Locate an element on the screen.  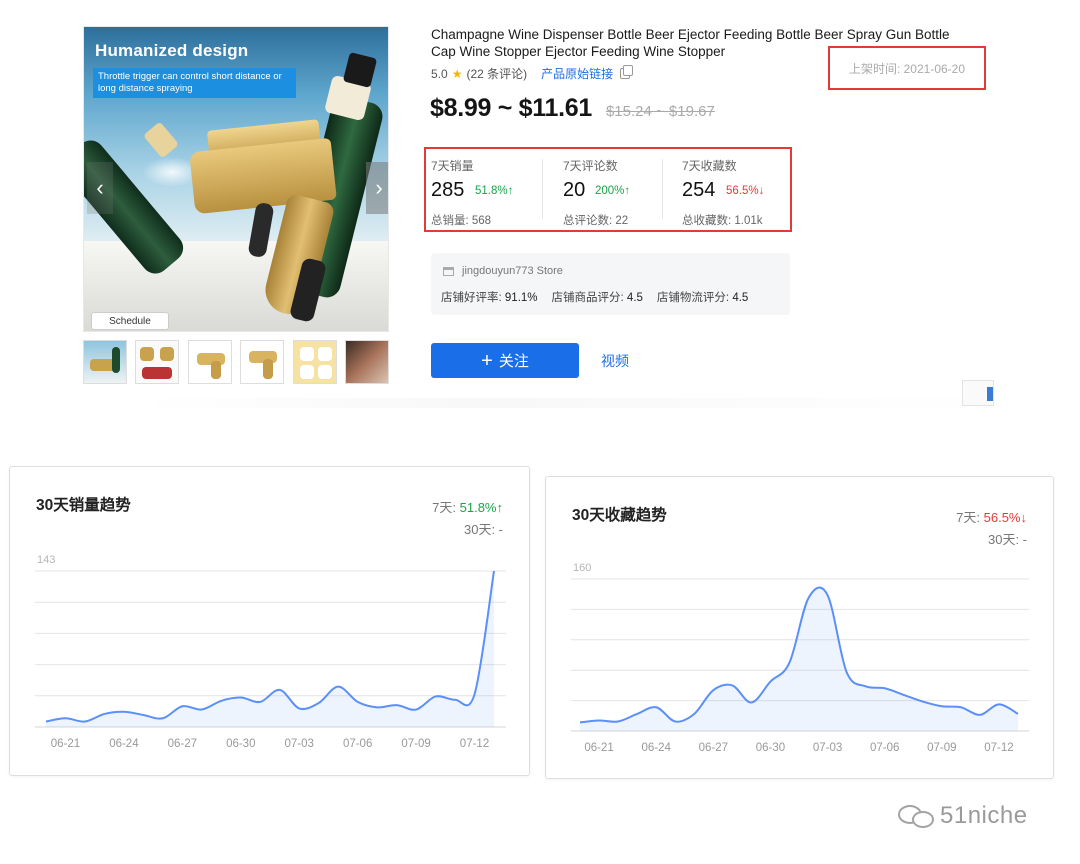
store-good-rate: 店铺好评率: 91.1% is located at coordinates (489, 298).